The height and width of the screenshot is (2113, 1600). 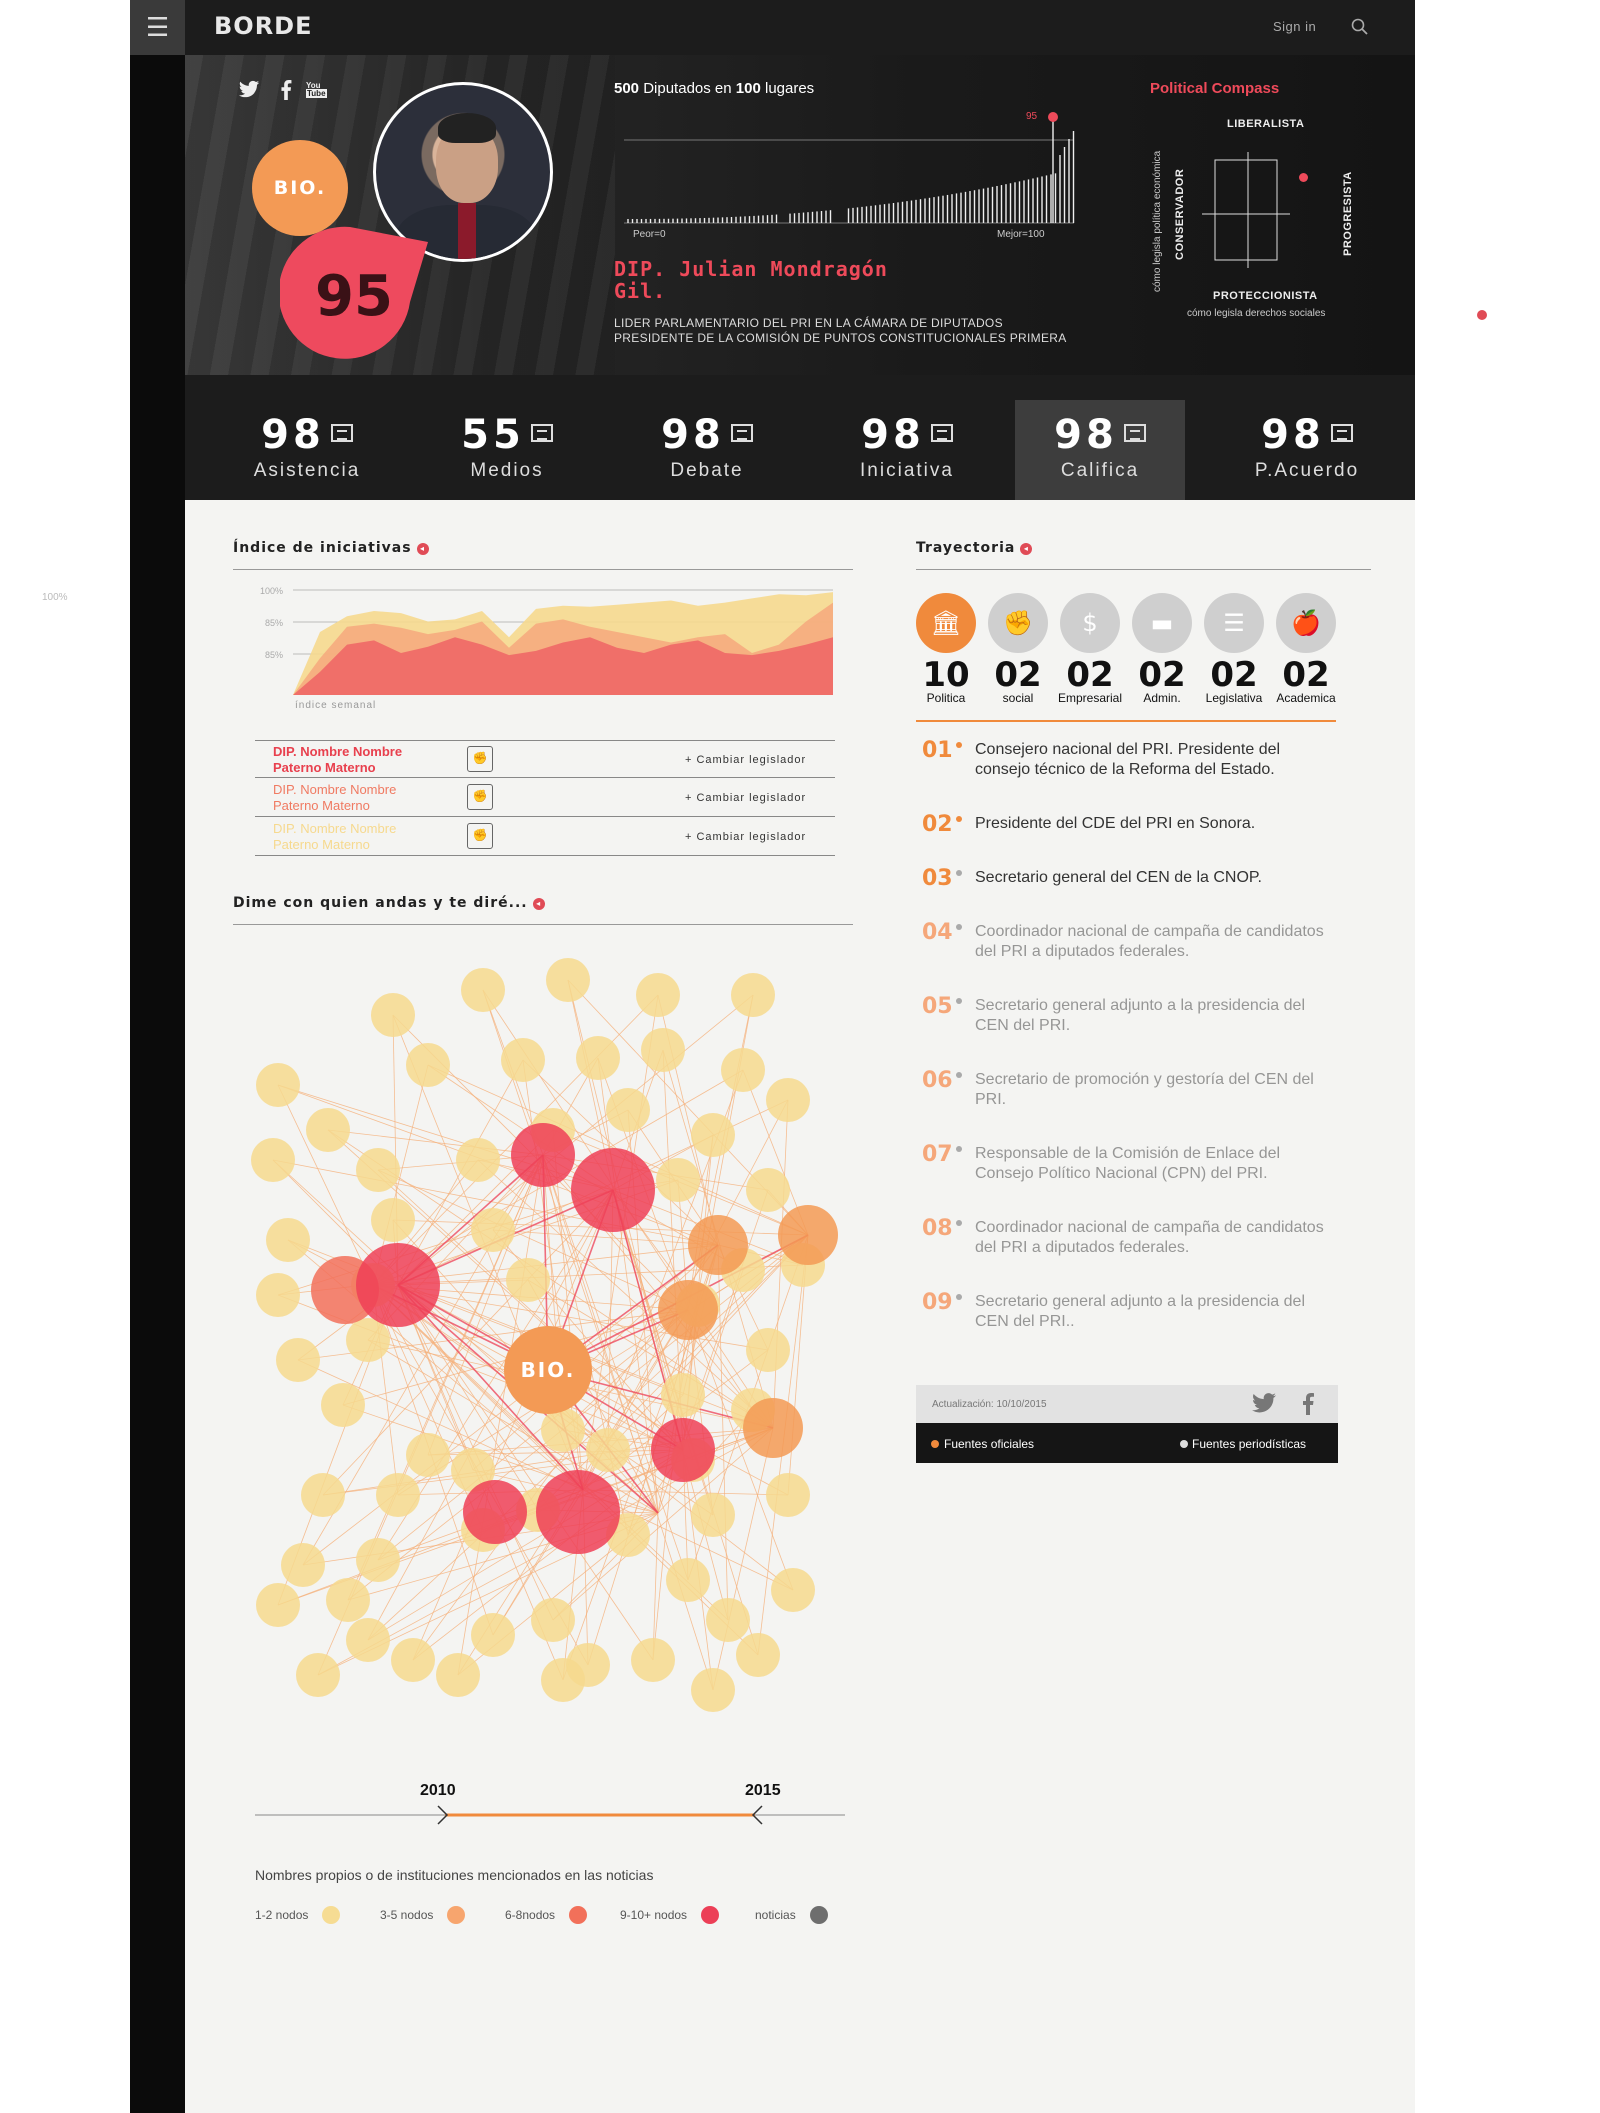 What do you see at coordinates (1126, 721) in the screenshot?
I see `trayectoria-underline` at bounding box center [1126, 721].